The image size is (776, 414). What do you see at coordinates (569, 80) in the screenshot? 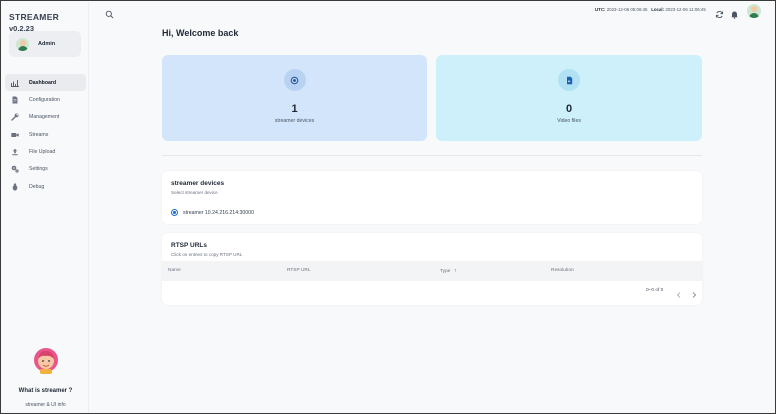
I see `file-icon` at bounding box center [569, 80].